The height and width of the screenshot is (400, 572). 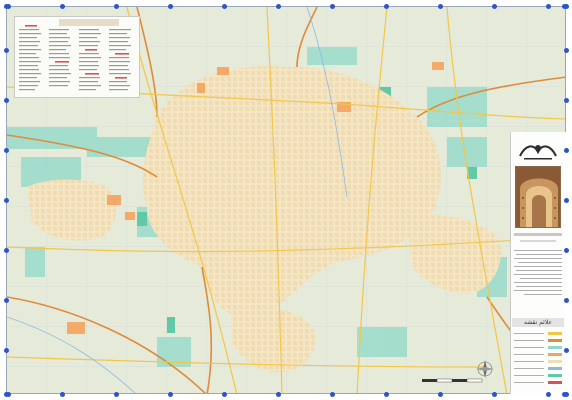 I want to click on panel-subtitle, so click(x=538, y=241).